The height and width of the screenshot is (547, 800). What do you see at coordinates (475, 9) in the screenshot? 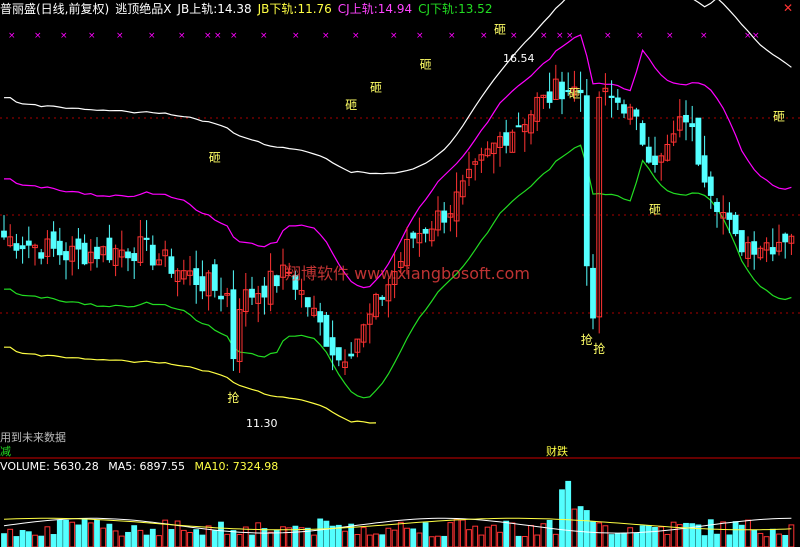
I see `cj-lower-value: 13.52` at bounding box center [475, 9].